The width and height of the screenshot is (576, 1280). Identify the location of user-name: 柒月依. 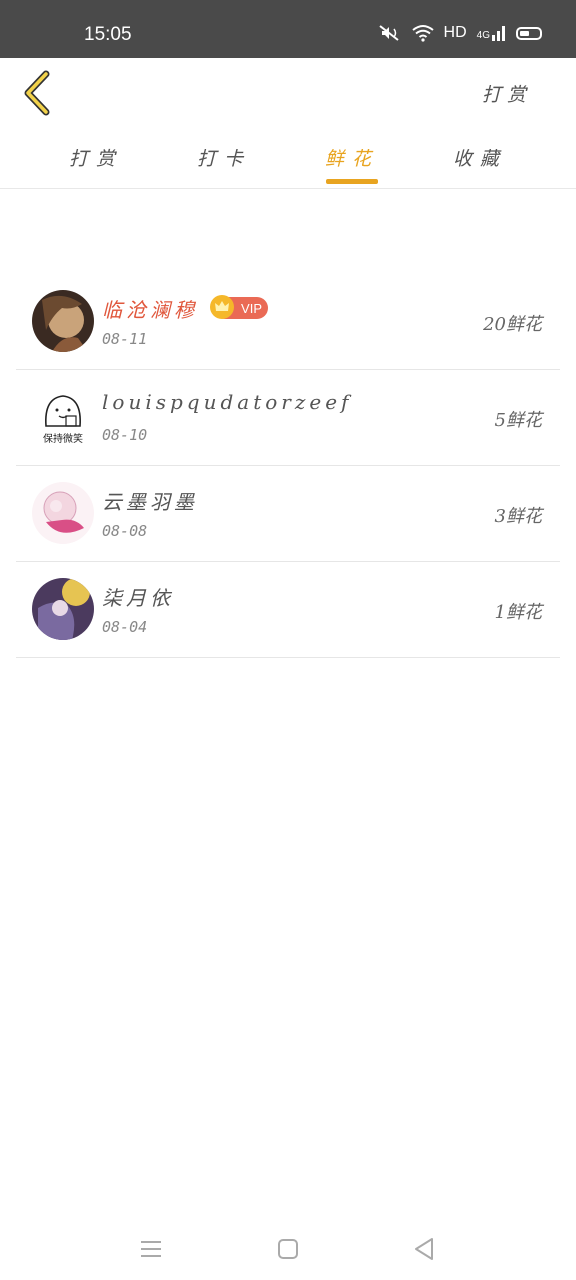
(138, 596).